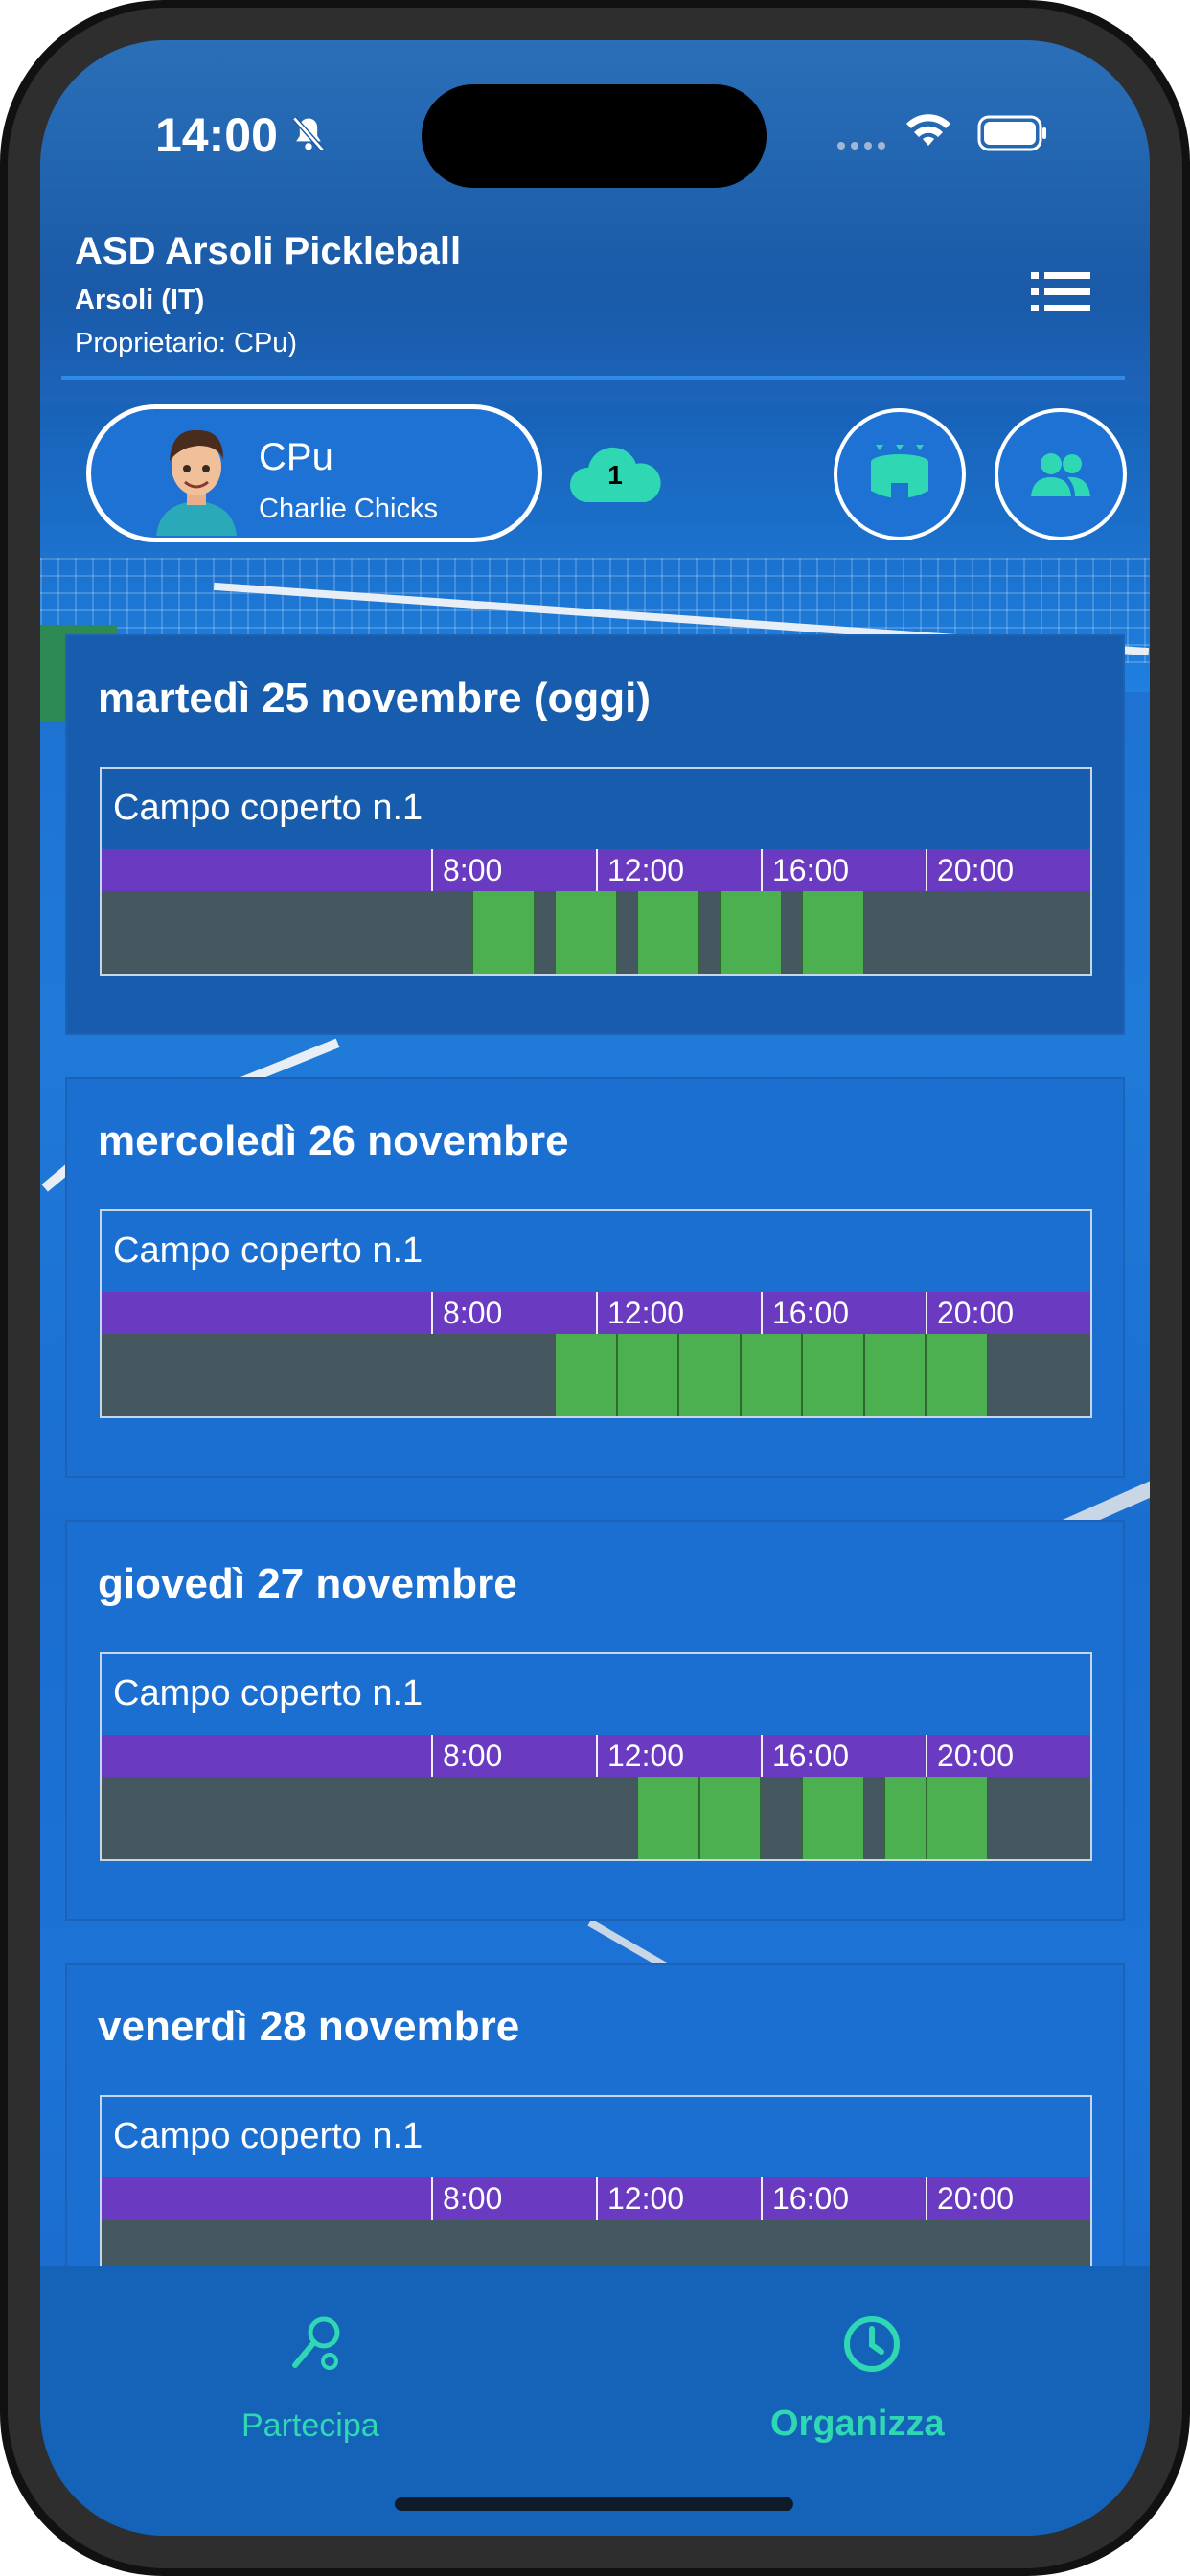  I want to click on wifi-icon, so click(928, 130).